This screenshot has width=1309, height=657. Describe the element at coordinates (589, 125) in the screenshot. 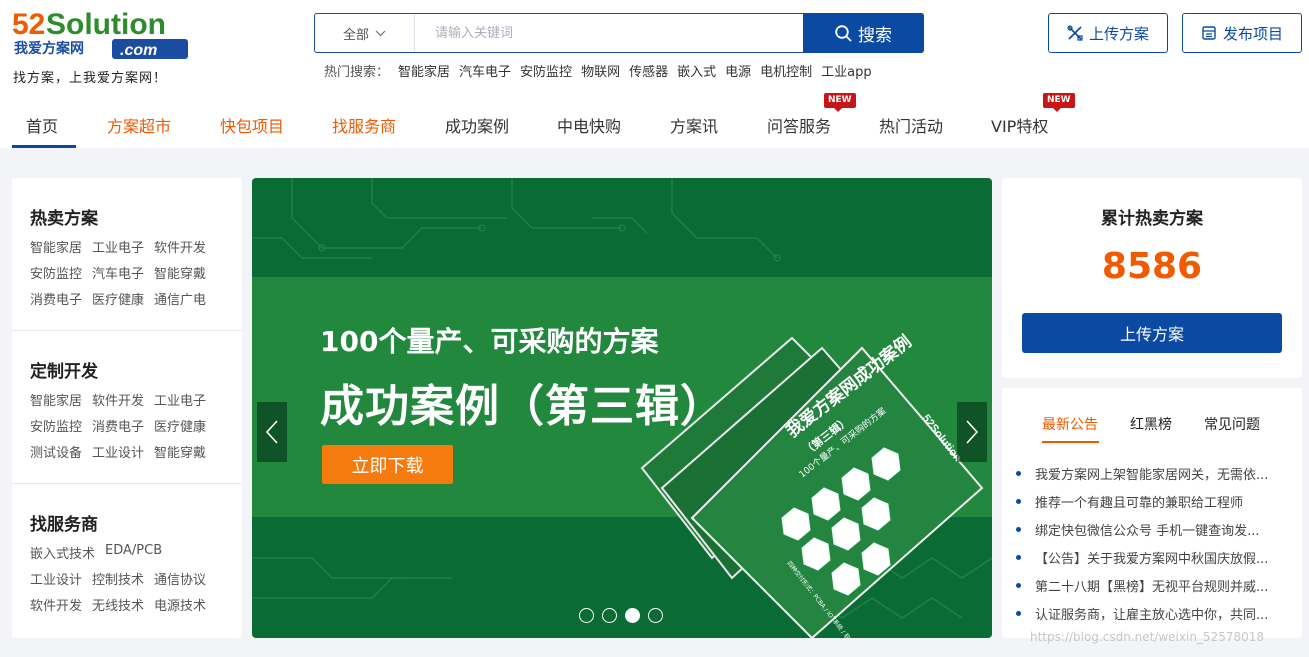

I see `nav-item-quick-buy: 中电快购` at that location.